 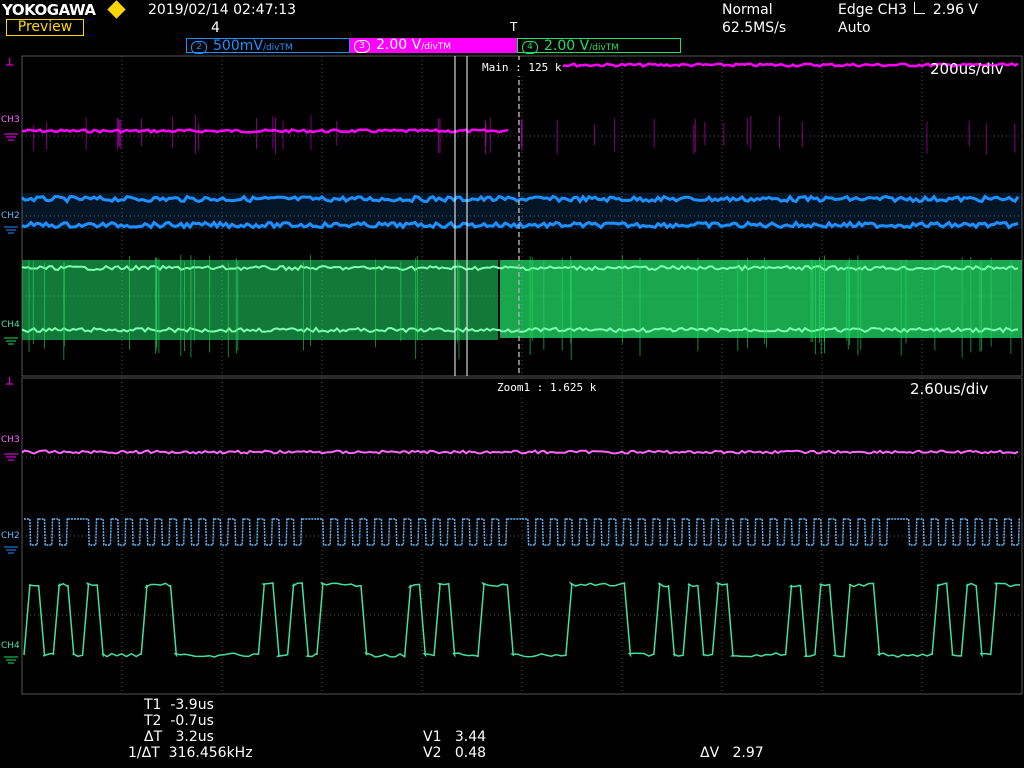 I want to click on main-record-label: Main : 125 k, so click(x=522, y=68).